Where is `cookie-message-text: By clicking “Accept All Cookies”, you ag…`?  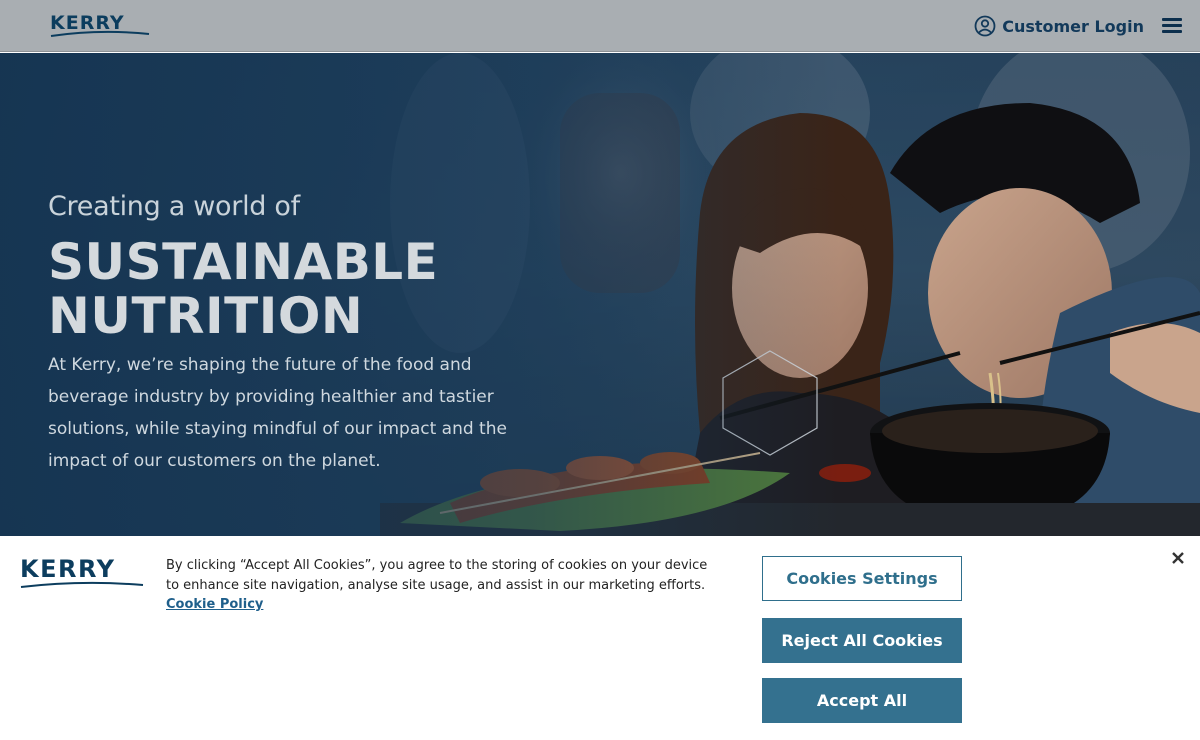 cookie-message-text: By clicking “Accept All Cookies”, you ag… is located at coordinates (437, 575).